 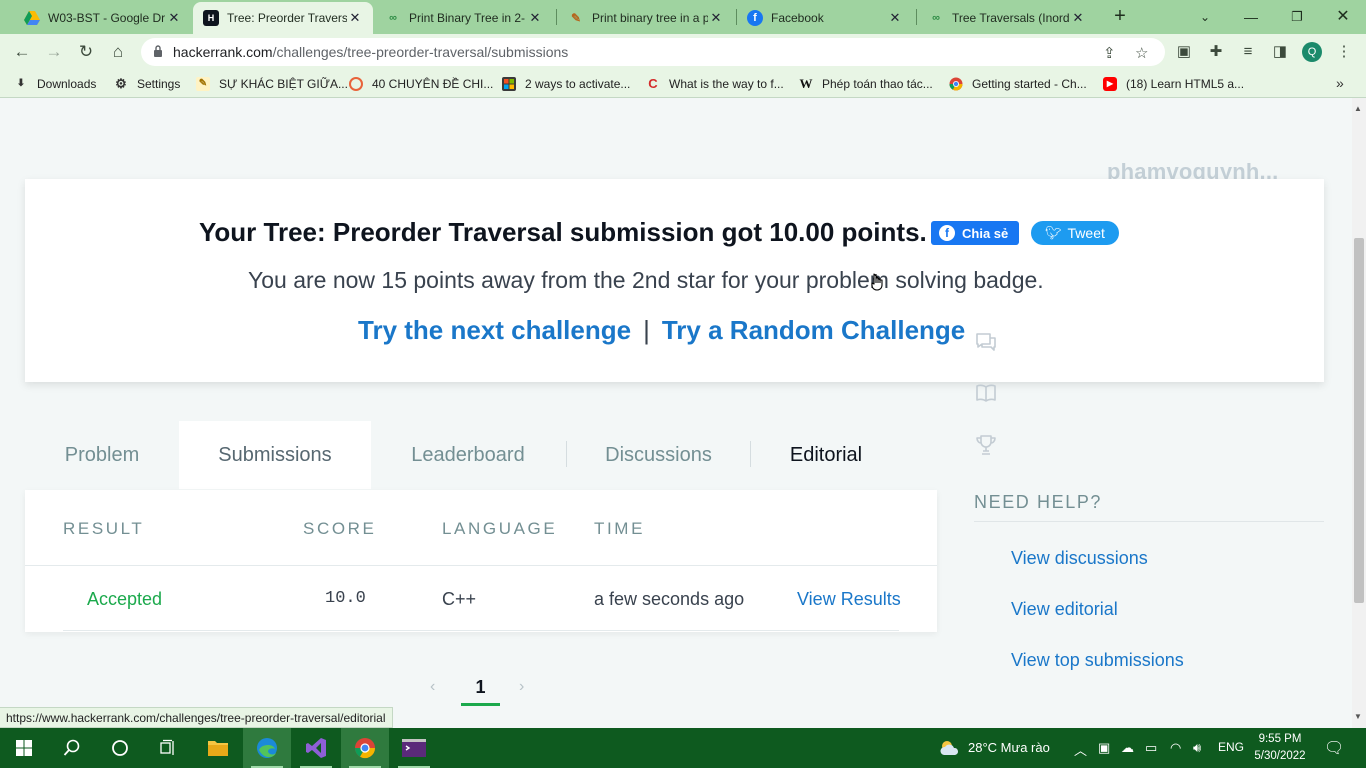 What do you see at coordinates (1280, 748) in the screenshot?
I see `system-clock: 9:55 PM 5/30/2022` at bounding box center [1280, 748].